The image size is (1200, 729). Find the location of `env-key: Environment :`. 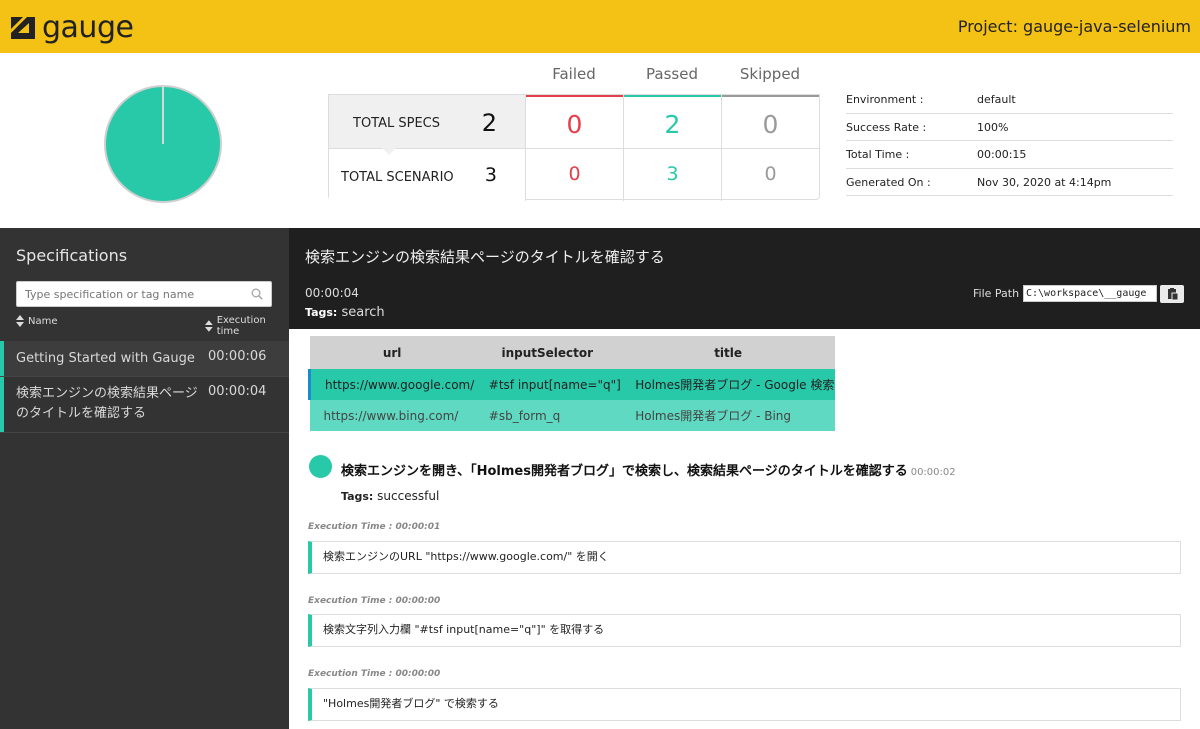

env-key: Environment : is located at coordinates (885, 99).